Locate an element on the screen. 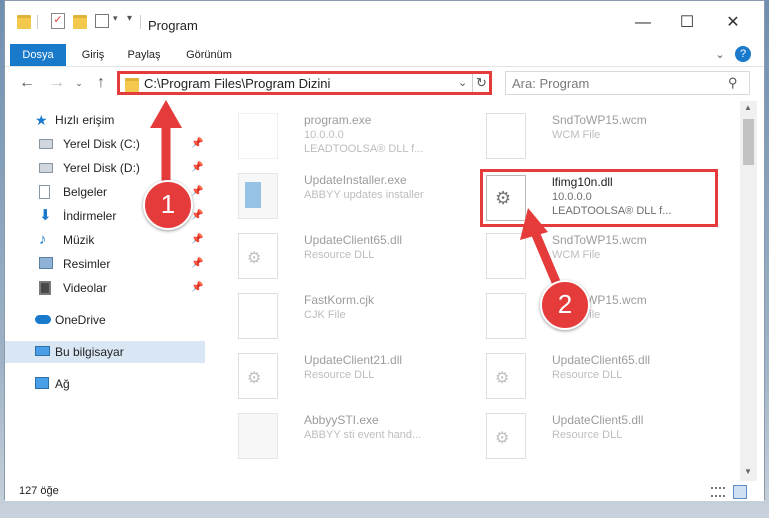  installer-icon is located at coordinates (258, 196).